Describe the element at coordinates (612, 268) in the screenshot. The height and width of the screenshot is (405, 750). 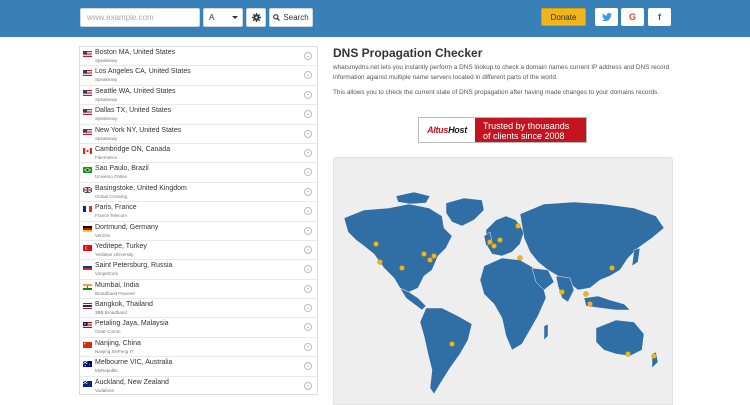
I see `marker-nanjing` at that location.